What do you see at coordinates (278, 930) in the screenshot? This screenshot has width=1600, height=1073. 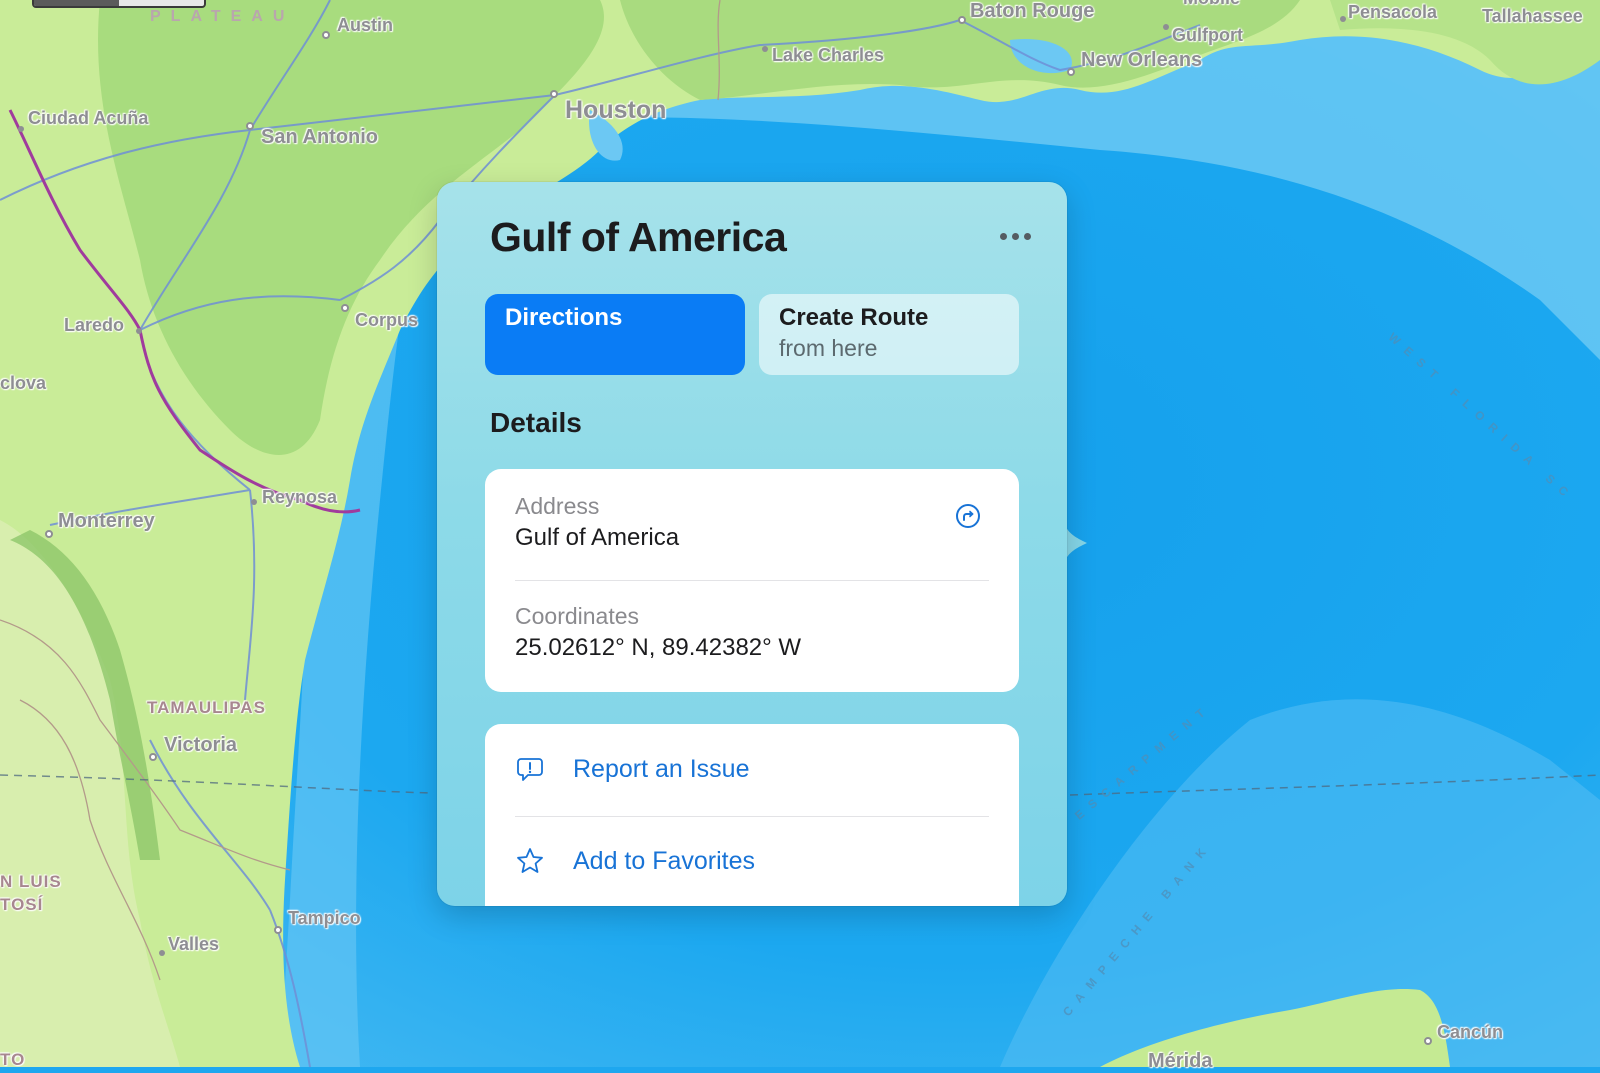 I see `city-marker-tampico` at bounding box center [278, 930].